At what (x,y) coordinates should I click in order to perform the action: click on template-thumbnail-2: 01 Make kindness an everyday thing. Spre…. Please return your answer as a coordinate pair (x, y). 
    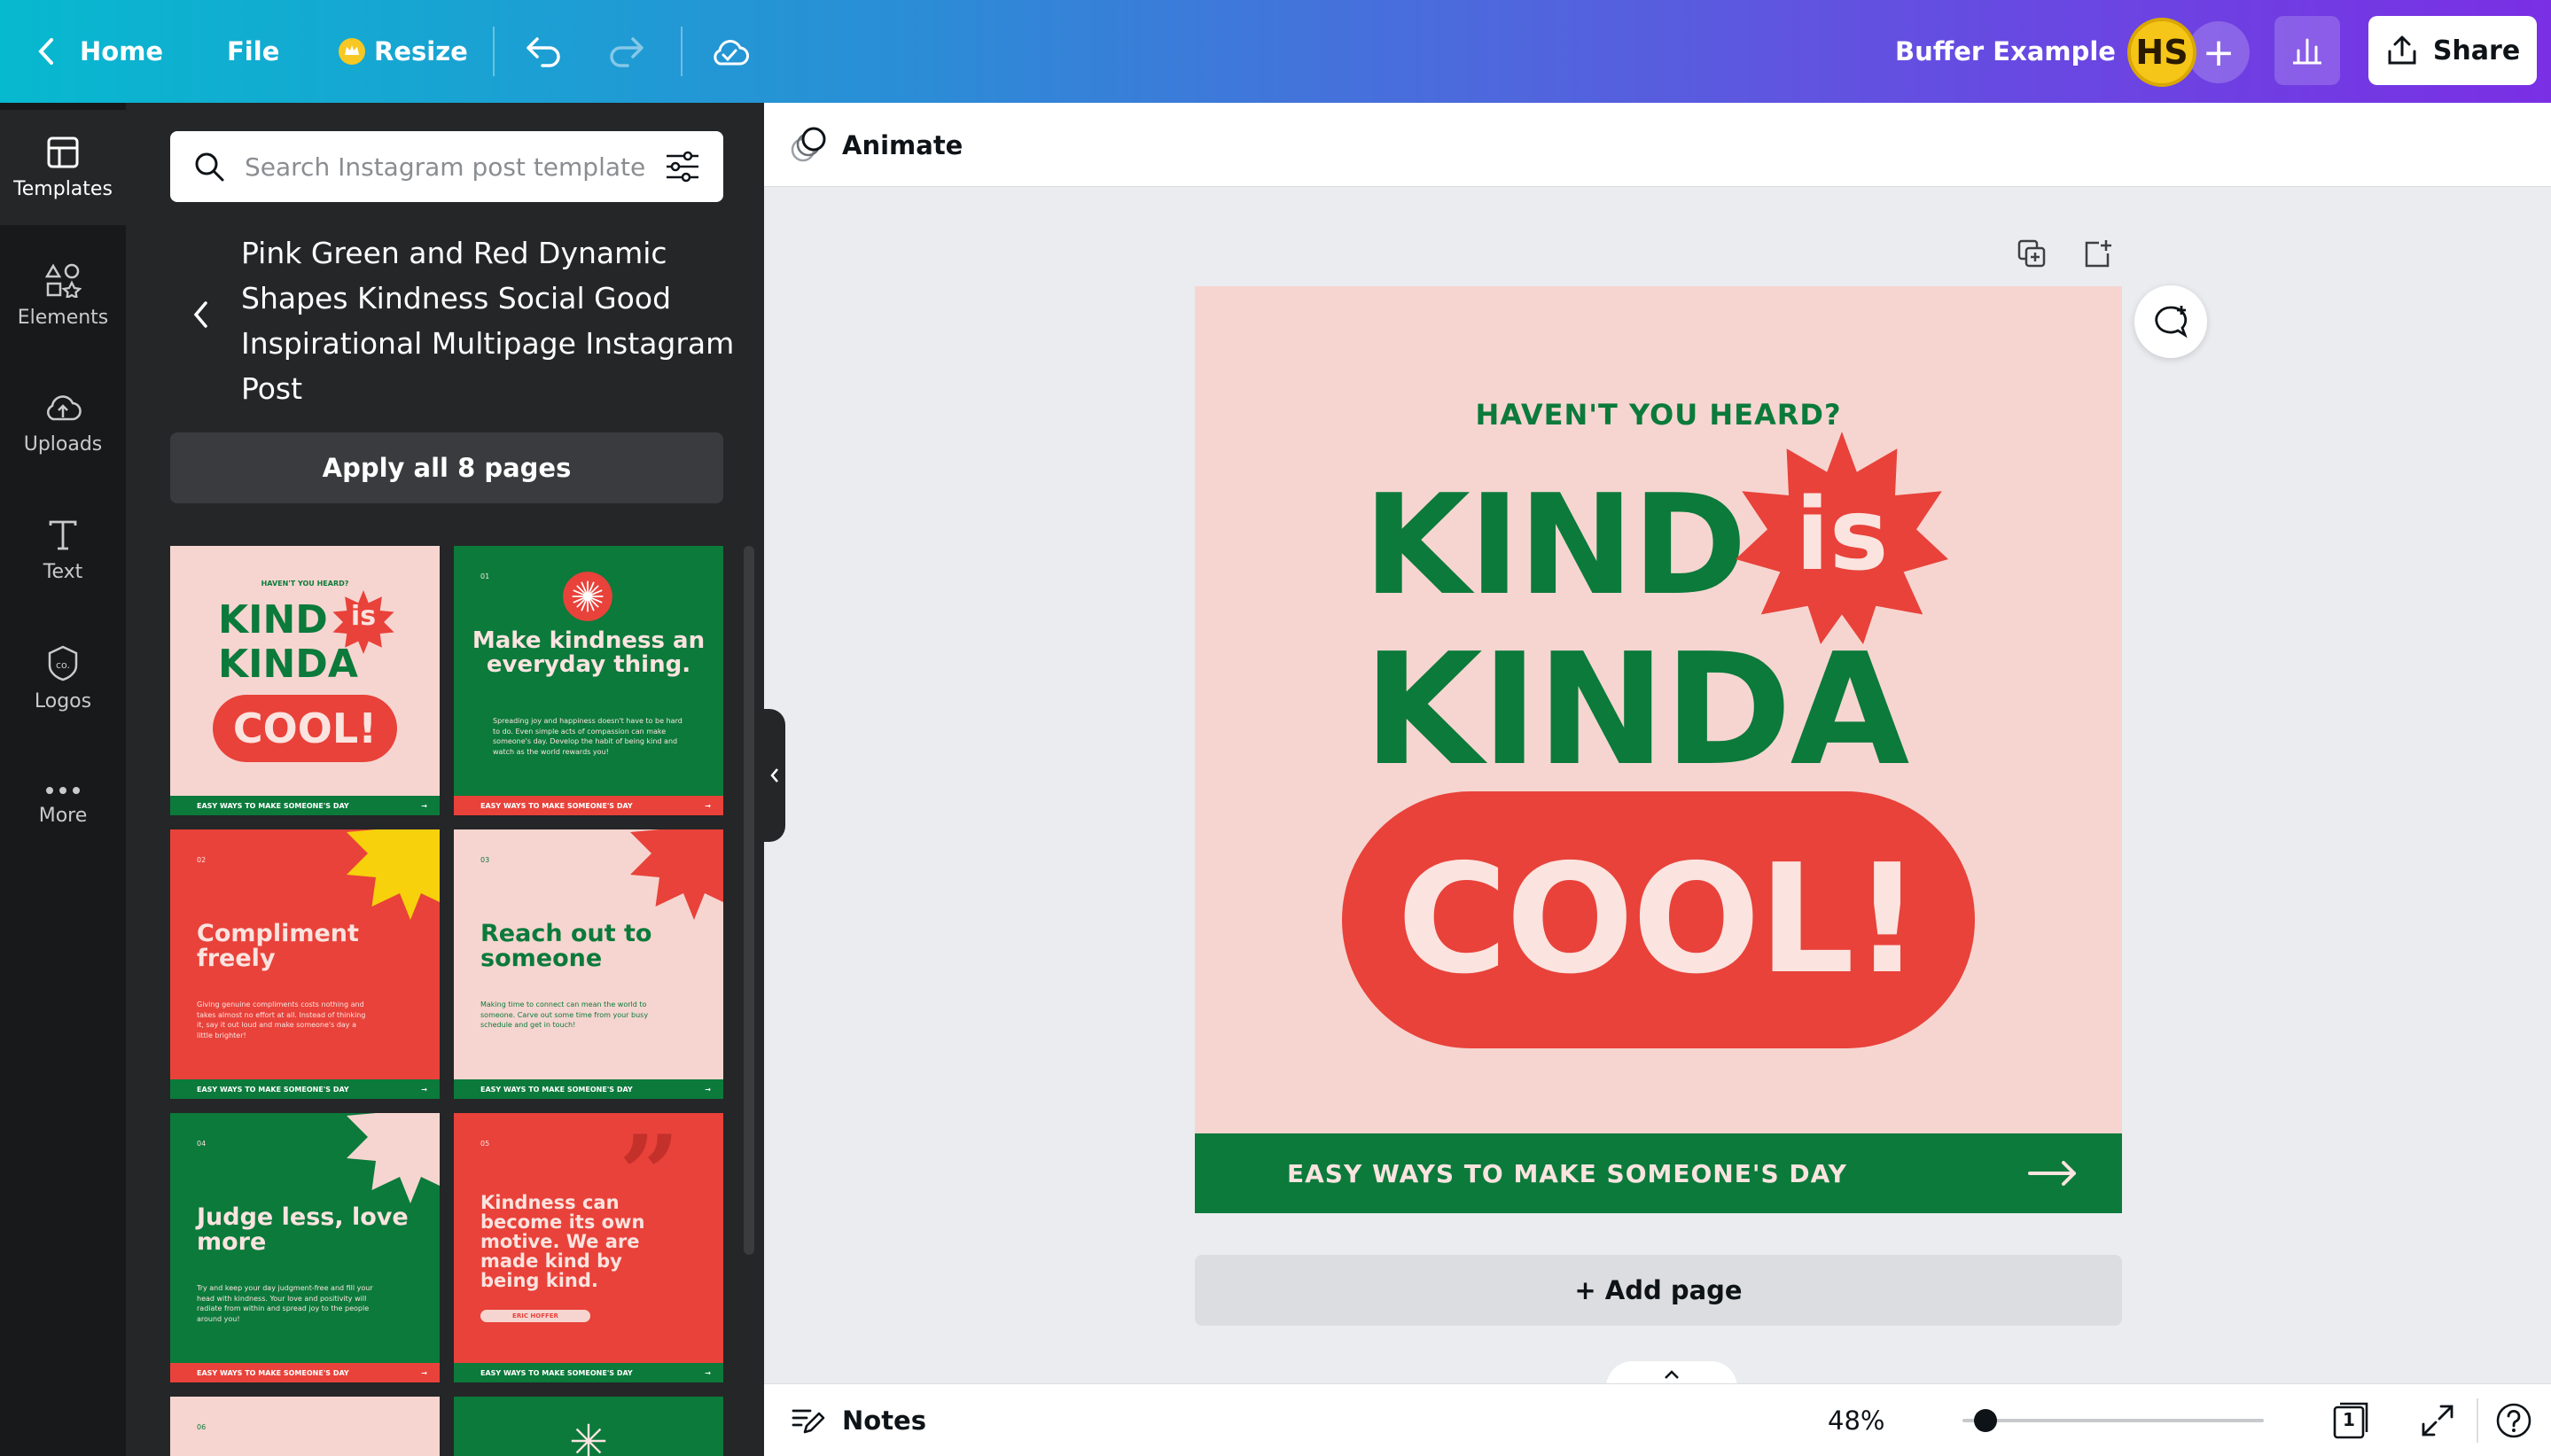
    Looking at the image, I should click on (588, 680).